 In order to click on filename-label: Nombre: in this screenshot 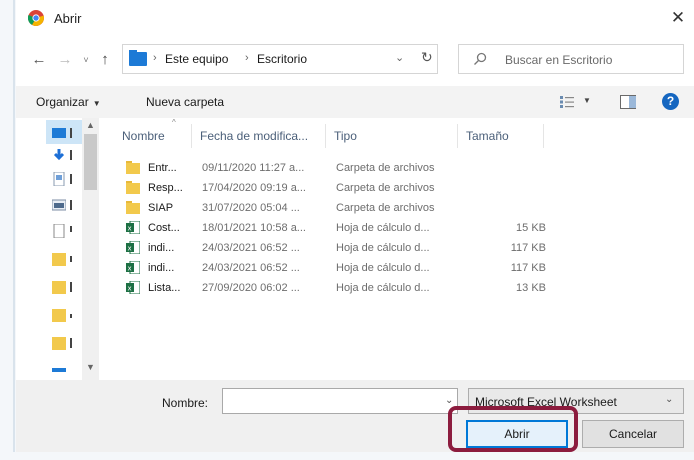, I will do `click(185, 403)`.